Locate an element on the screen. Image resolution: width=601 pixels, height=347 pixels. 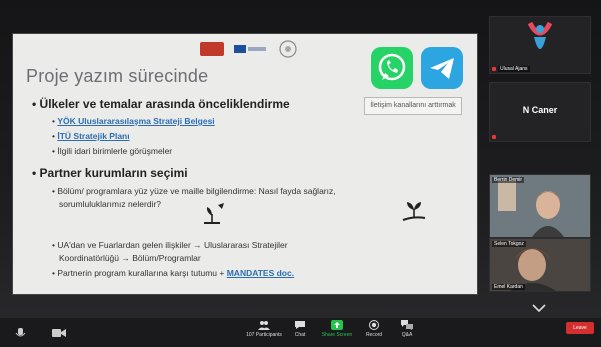
participant-tile-berrin: Berrin Demir is located at coordinates (540, 206).